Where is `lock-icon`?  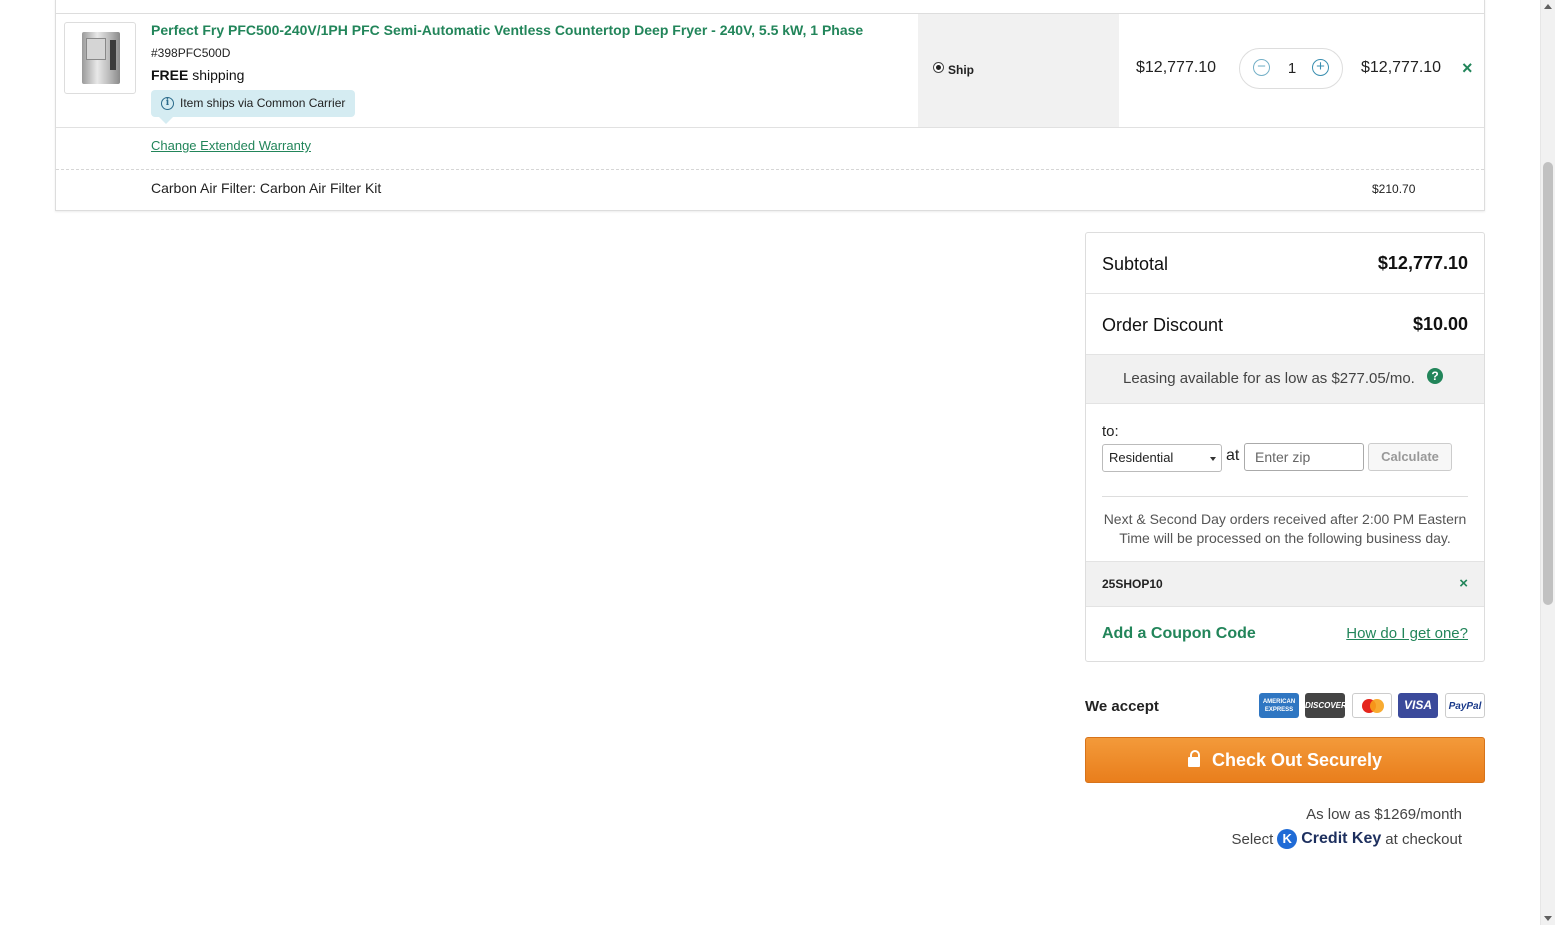
lock-icon is located at coordinates (1193, 758).